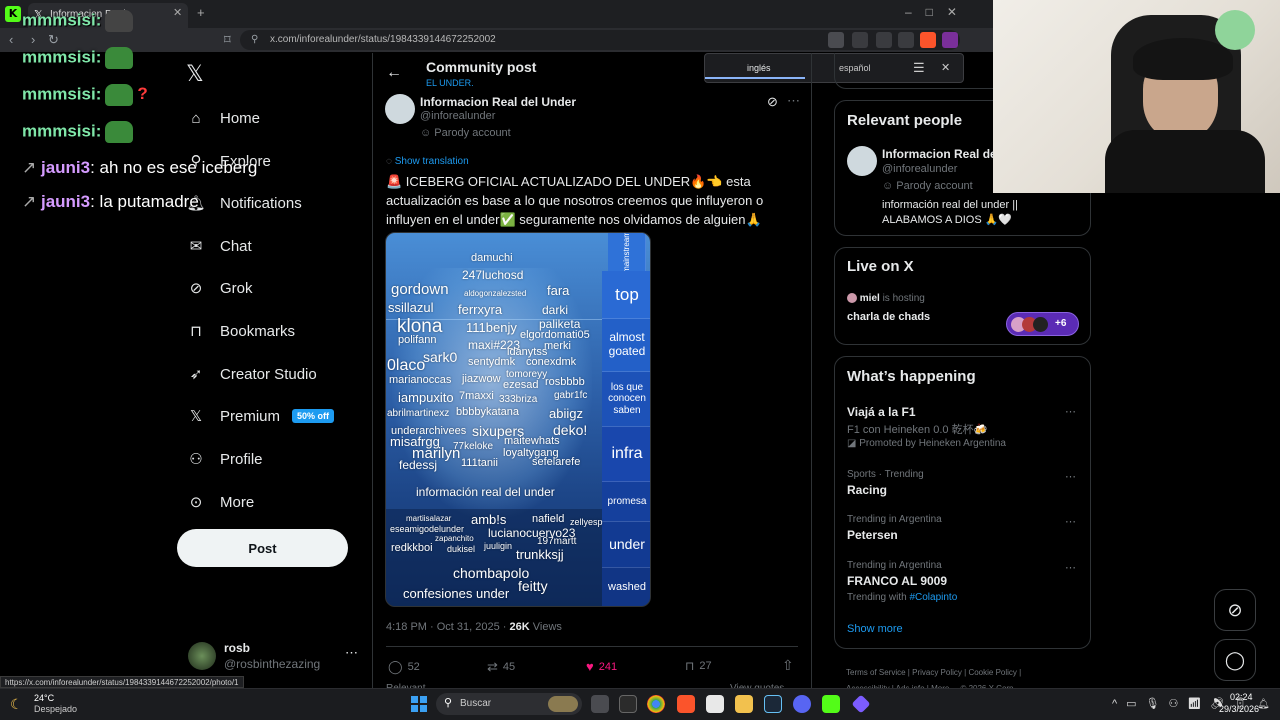 This screenshot has height=720, width=1280. What do you see at coordinates (600, 704) in the screenshot?
I see `task-view-icon` at bounding box center [600, 704].